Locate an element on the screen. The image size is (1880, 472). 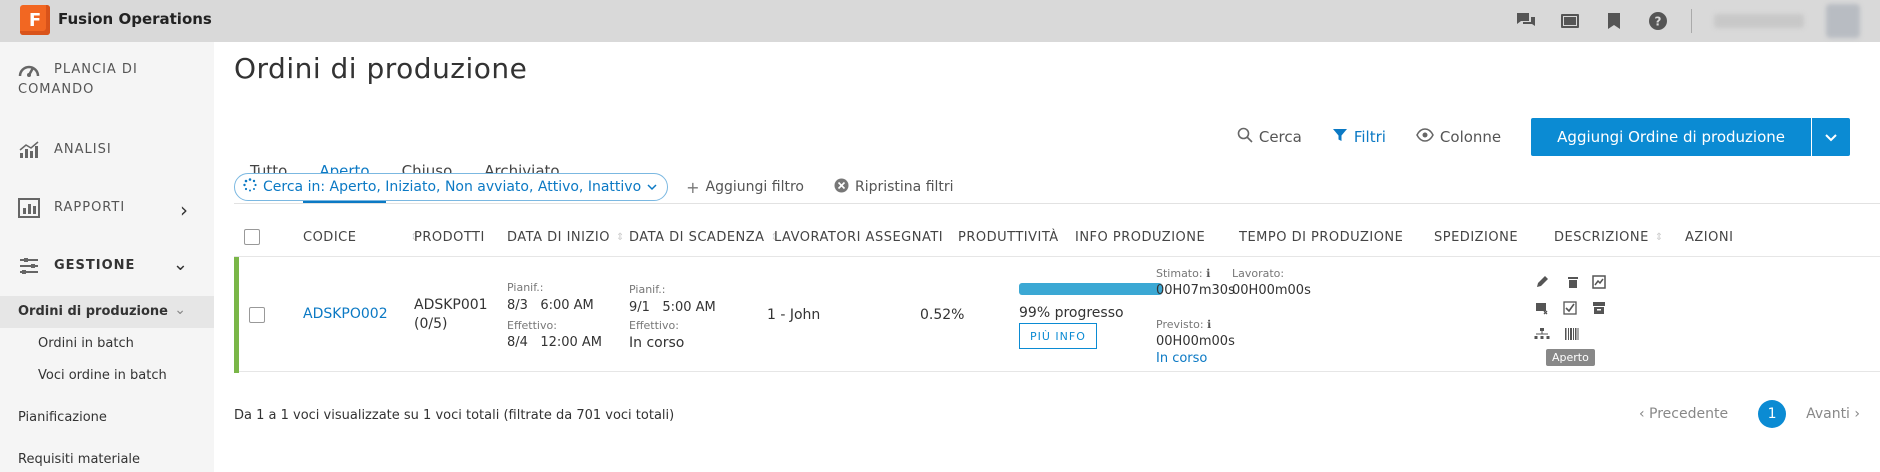
bookmark-icon is located at coordinates (1614, 21).